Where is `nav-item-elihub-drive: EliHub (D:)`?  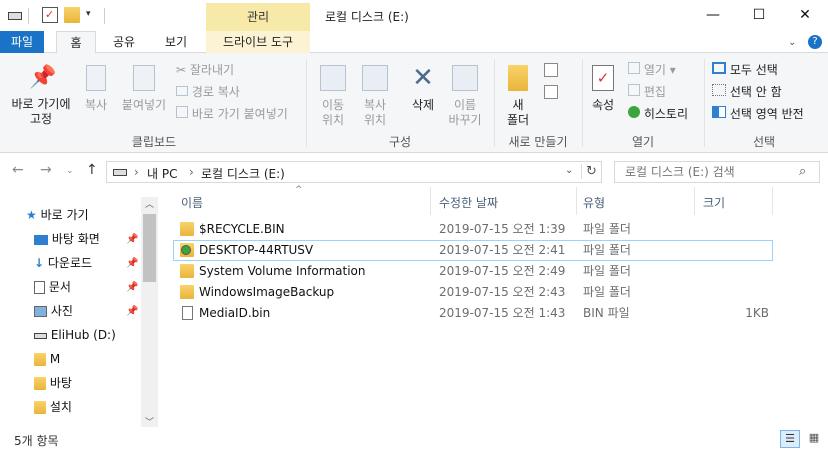
nav-item-elihub-drive: EliHub (D:) is located at coordinates (75, 335).